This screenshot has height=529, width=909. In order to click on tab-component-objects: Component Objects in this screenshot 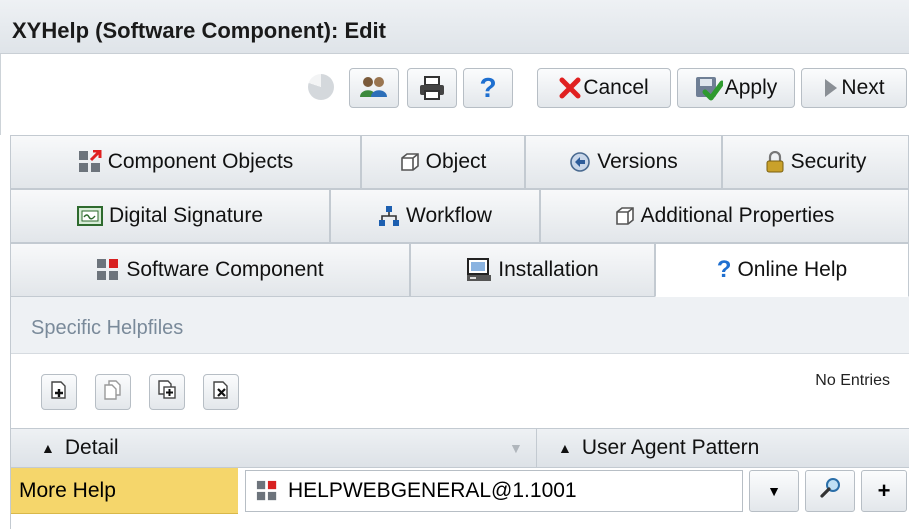, I will do `click(185, 162)`.